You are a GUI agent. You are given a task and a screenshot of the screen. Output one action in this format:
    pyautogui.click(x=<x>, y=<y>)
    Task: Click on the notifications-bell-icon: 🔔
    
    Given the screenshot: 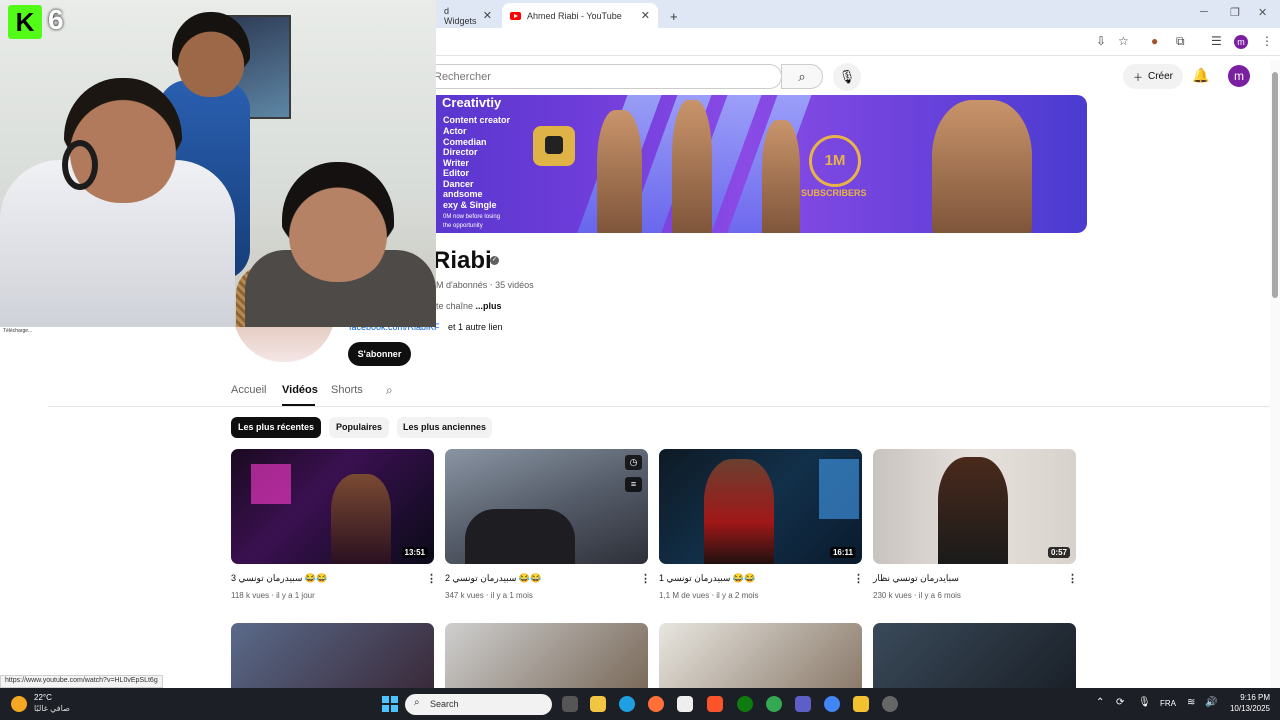 What is the action you would take?
    pyautogui.click(x=1200, y=75)
    